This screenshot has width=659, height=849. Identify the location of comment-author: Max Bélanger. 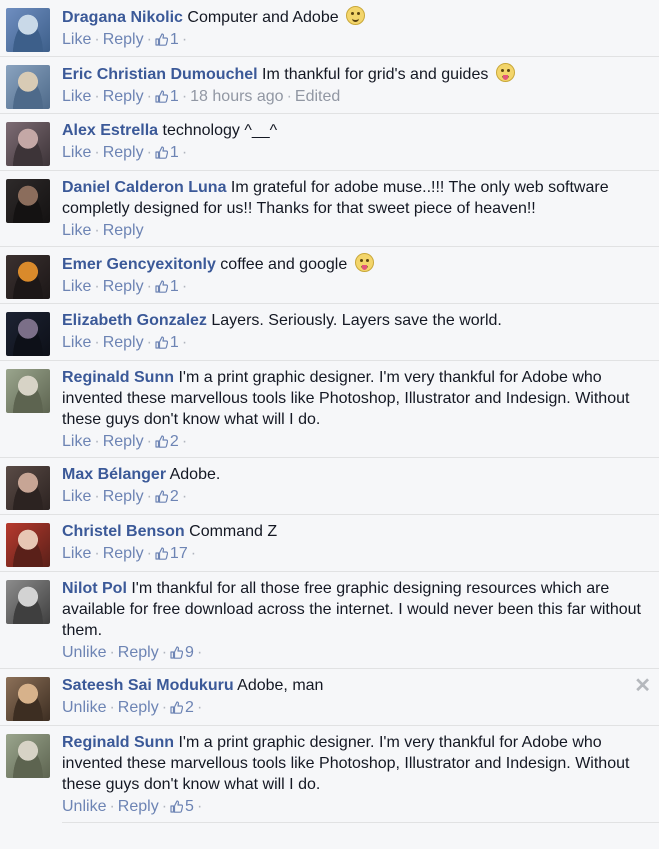
(114, 474).